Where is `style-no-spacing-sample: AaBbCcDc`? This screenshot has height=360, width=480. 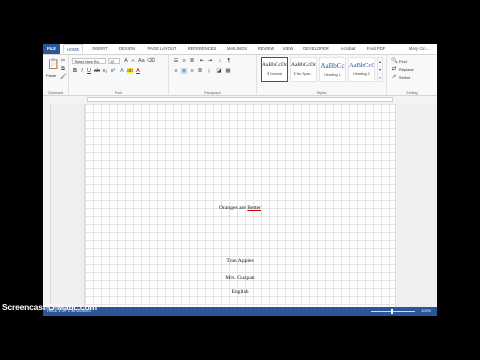
style-no-spacing-sample: AaBbCcDc is located at coordinates (303, 65).